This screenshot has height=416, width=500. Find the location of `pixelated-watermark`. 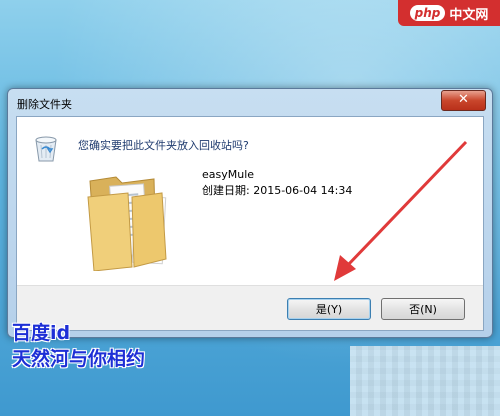

pixelated-watermark is located at coordinates (425, 381).